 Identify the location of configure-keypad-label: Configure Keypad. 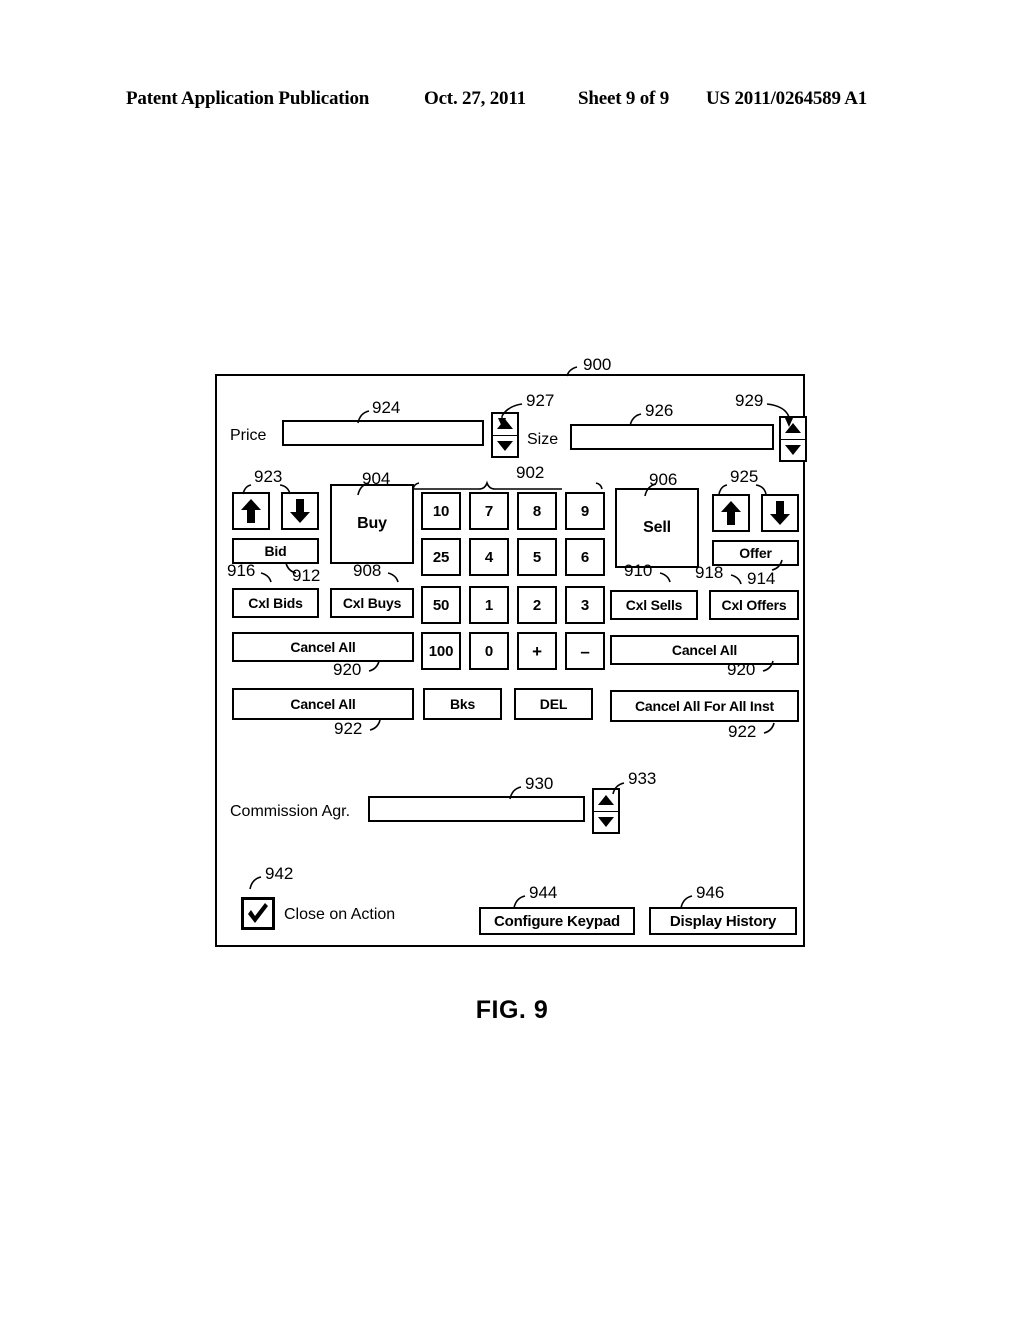
(557, 921).